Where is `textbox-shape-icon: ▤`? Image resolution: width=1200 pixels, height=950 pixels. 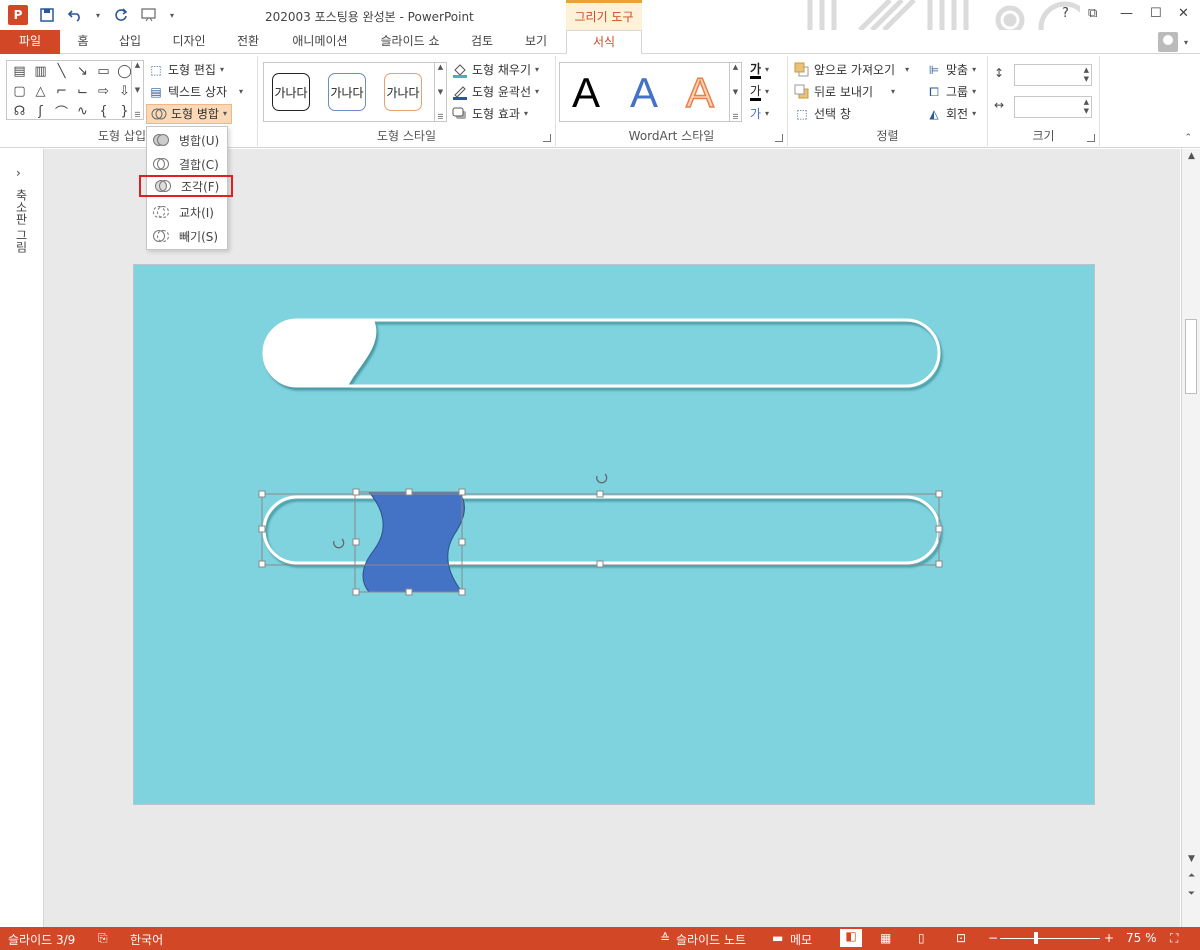
textbox-shape-icon: ▤ is located at coordinates (19, 71).